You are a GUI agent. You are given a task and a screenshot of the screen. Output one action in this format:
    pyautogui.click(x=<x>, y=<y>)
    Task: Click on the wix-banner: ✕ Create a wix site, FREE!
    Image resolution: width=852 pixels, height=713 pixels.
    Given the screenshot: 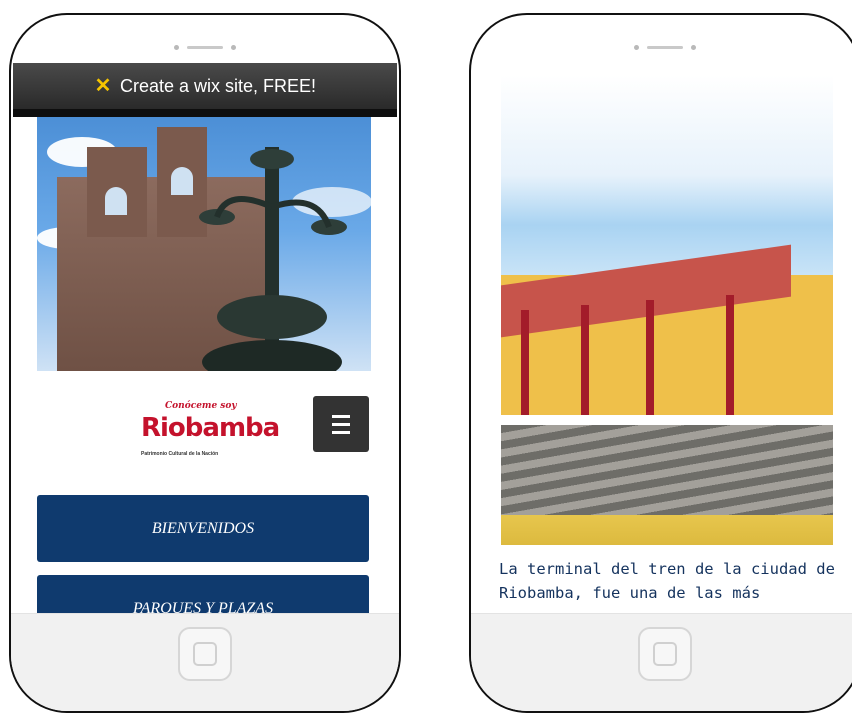 What is the action you would take?
    pyautogui.click(x=205, y=90)
    